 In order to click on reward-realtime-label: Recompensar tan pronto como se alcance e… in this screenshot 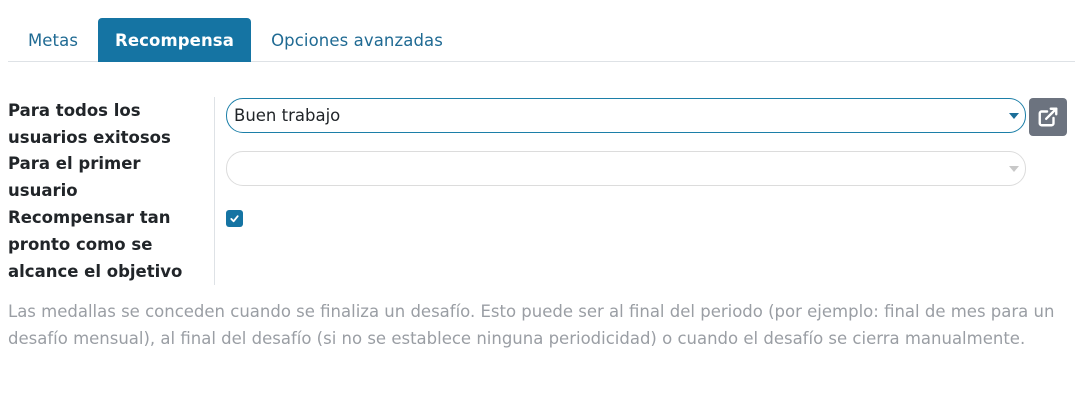, I will do `click(95, 244)`.